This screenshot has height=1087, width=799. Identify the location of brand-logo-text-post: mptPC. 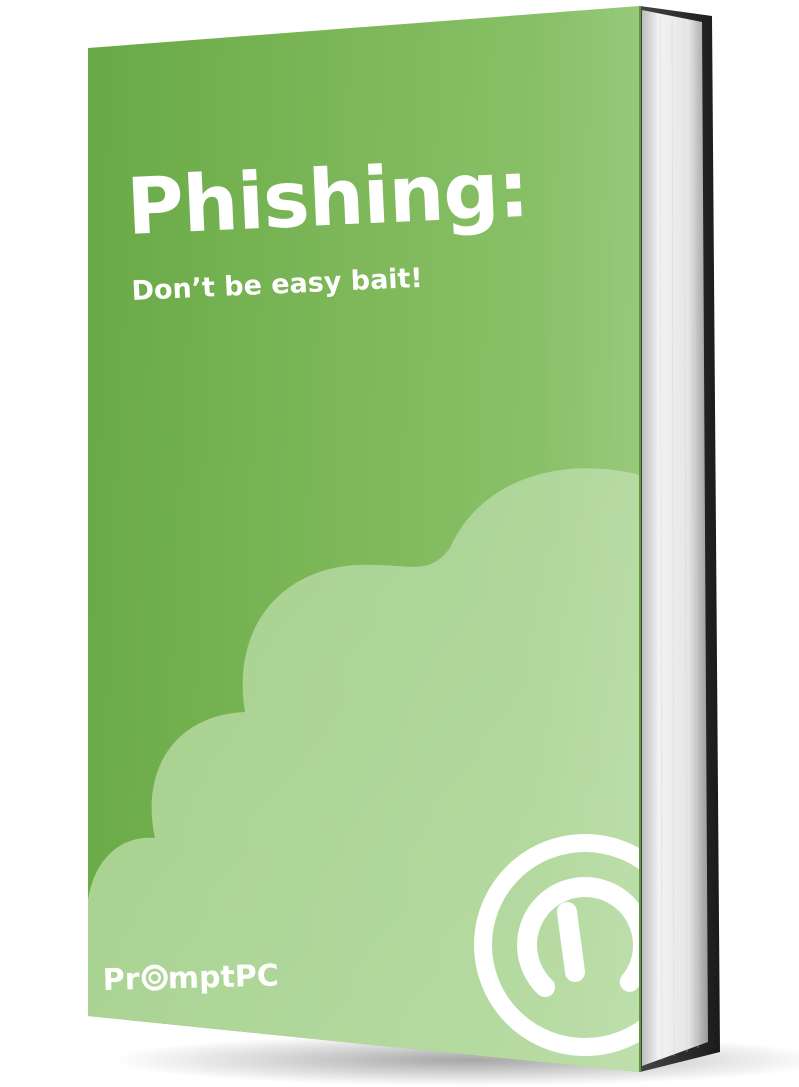
(223, 977).